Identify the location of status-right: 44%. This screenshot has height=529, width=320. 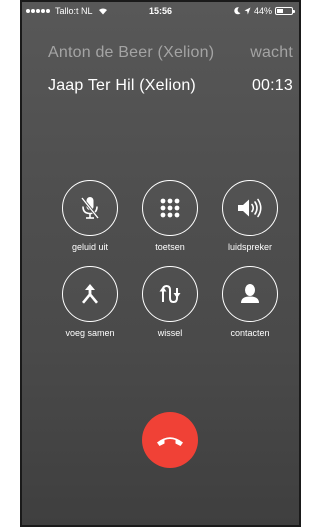
(264, 11).